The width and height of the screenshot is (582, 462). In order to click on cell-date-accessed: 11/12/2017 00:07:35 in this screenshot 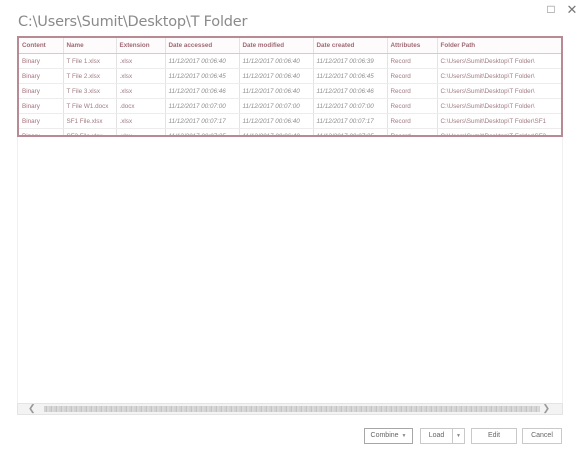, I will do `click(202, 131)`.